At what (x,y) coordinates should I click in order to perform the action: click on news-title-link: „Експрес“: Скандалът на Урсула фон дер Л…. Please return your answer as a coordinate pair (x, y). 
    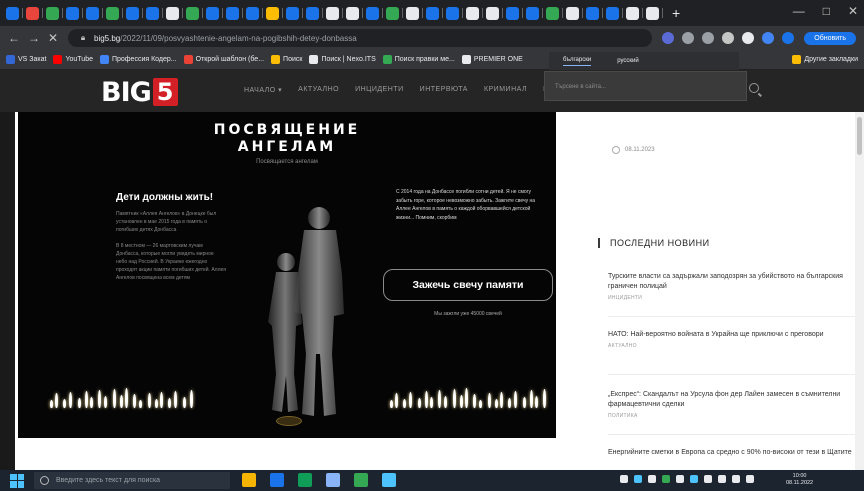
    Looking at the image, I should click on (736, 400).